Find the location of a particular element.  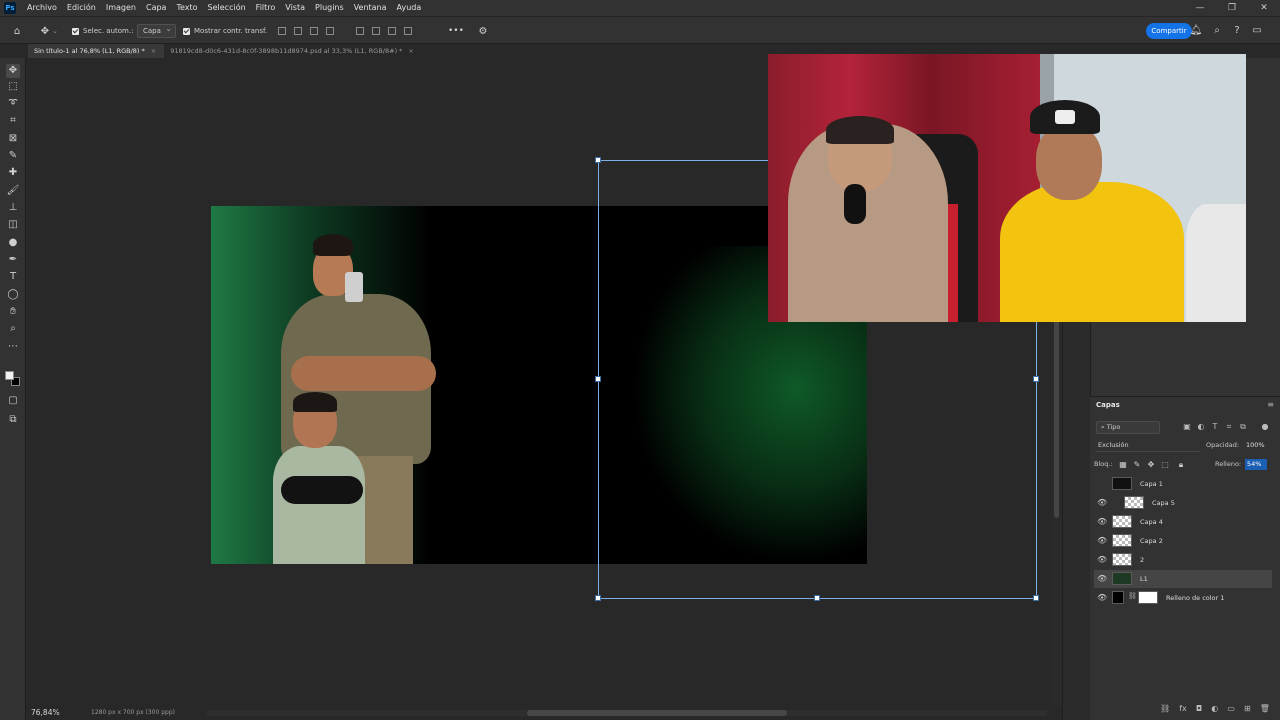

filter-smart-object-icon: ⧉ is located at coordinates (1243, 427).